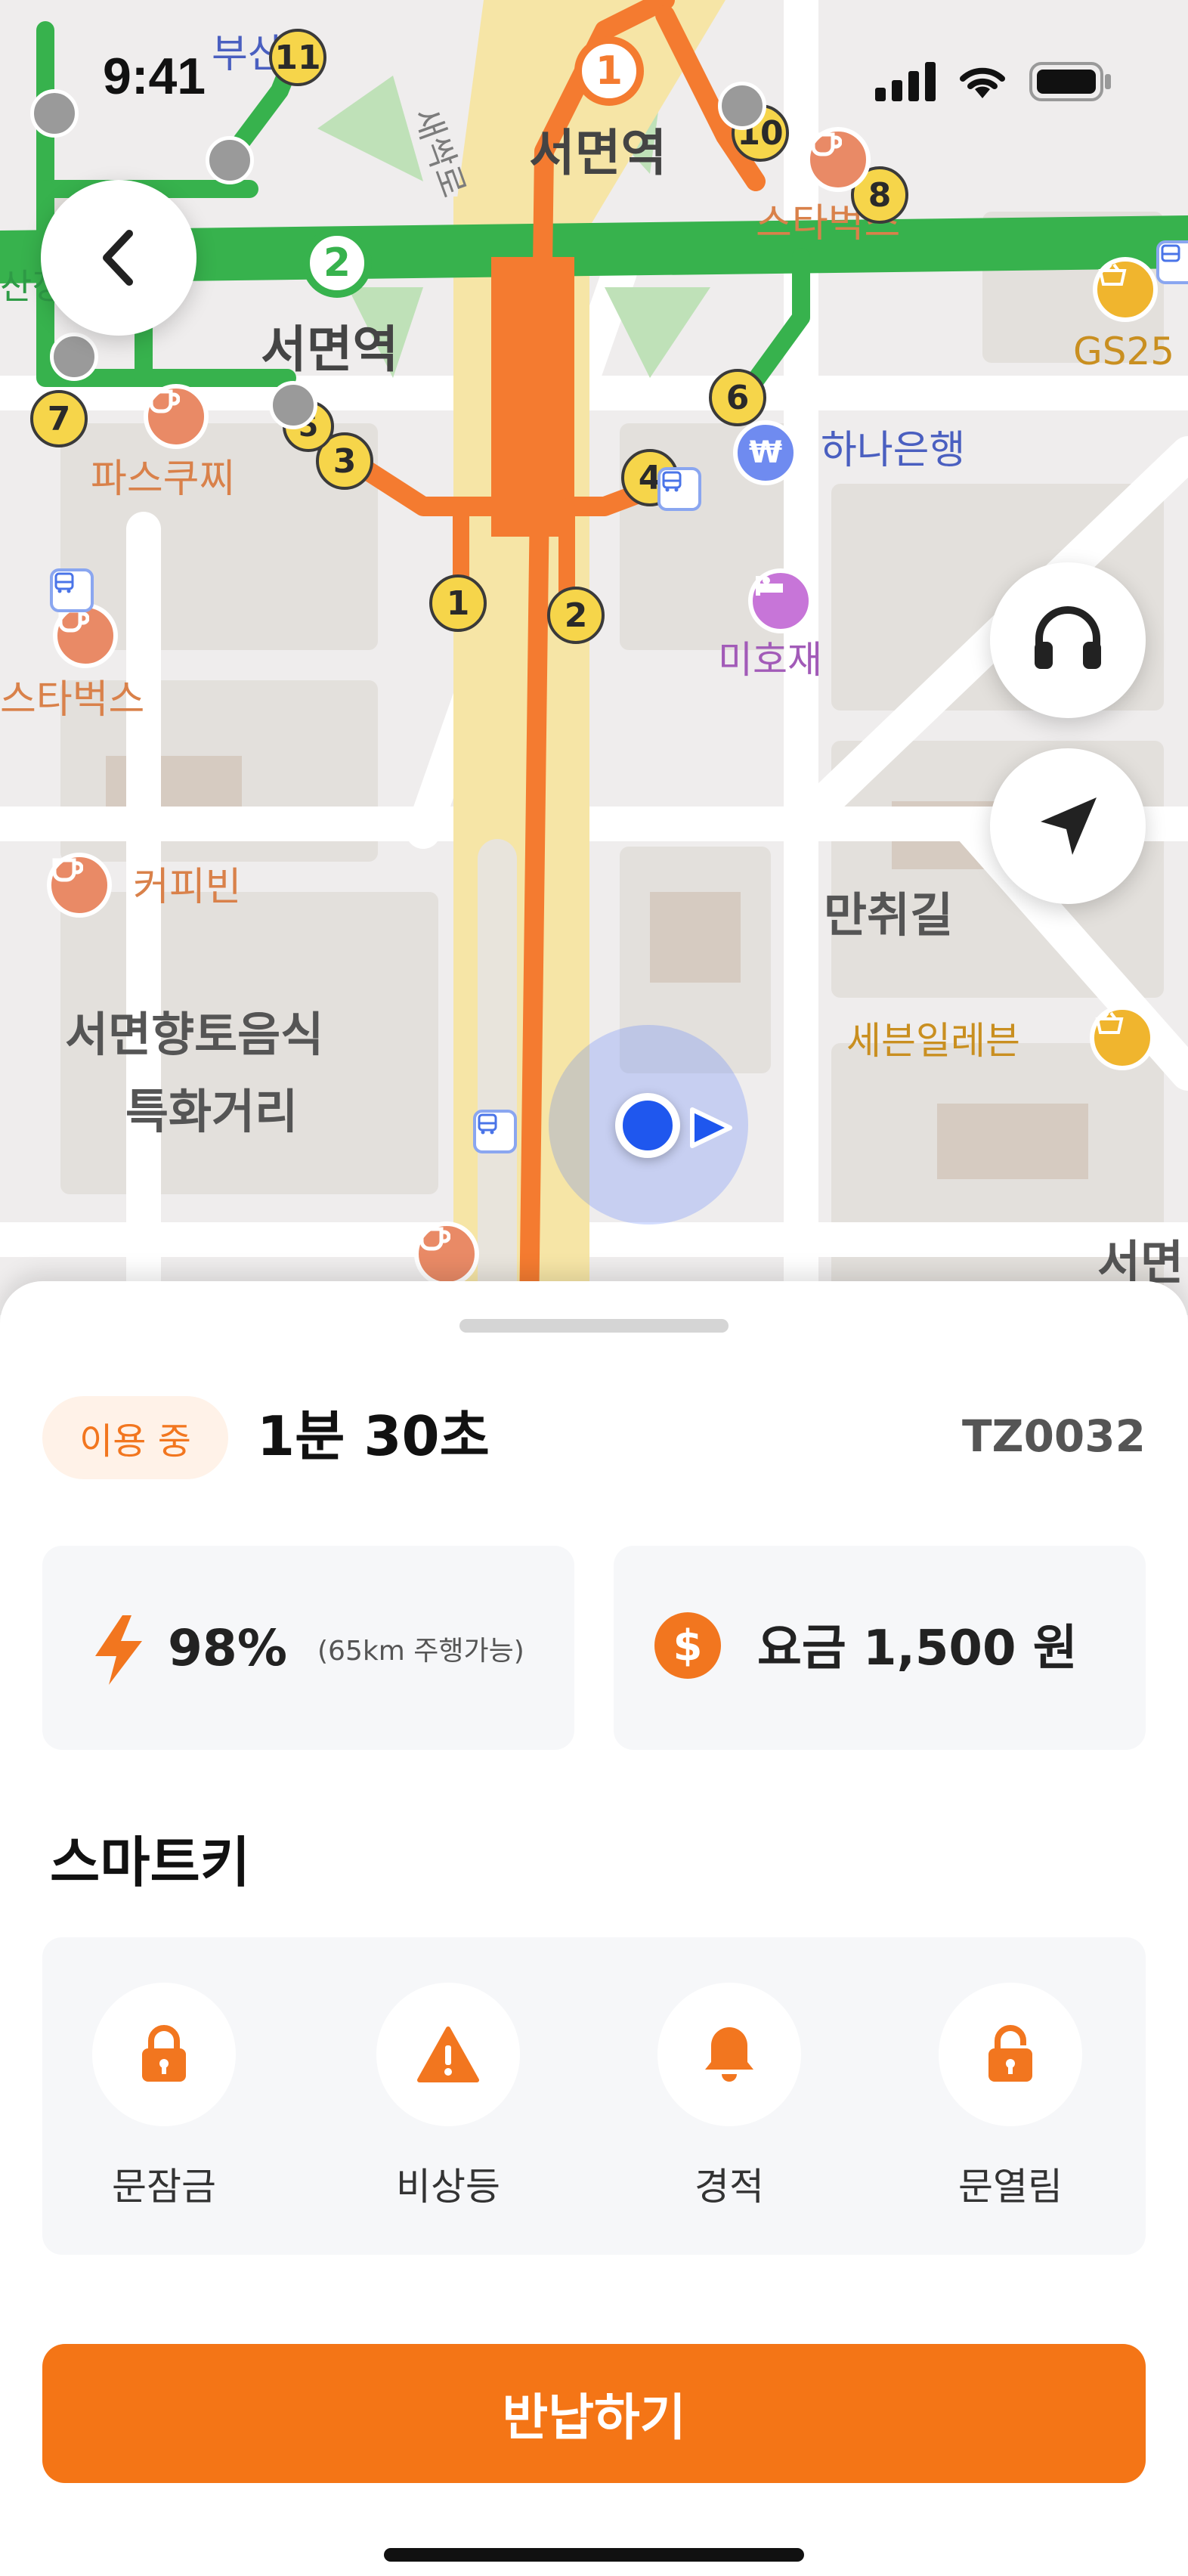 The width and height of the screenshot is (1188, 2576). I want to click on lightning-icon, so click(119, 1650).